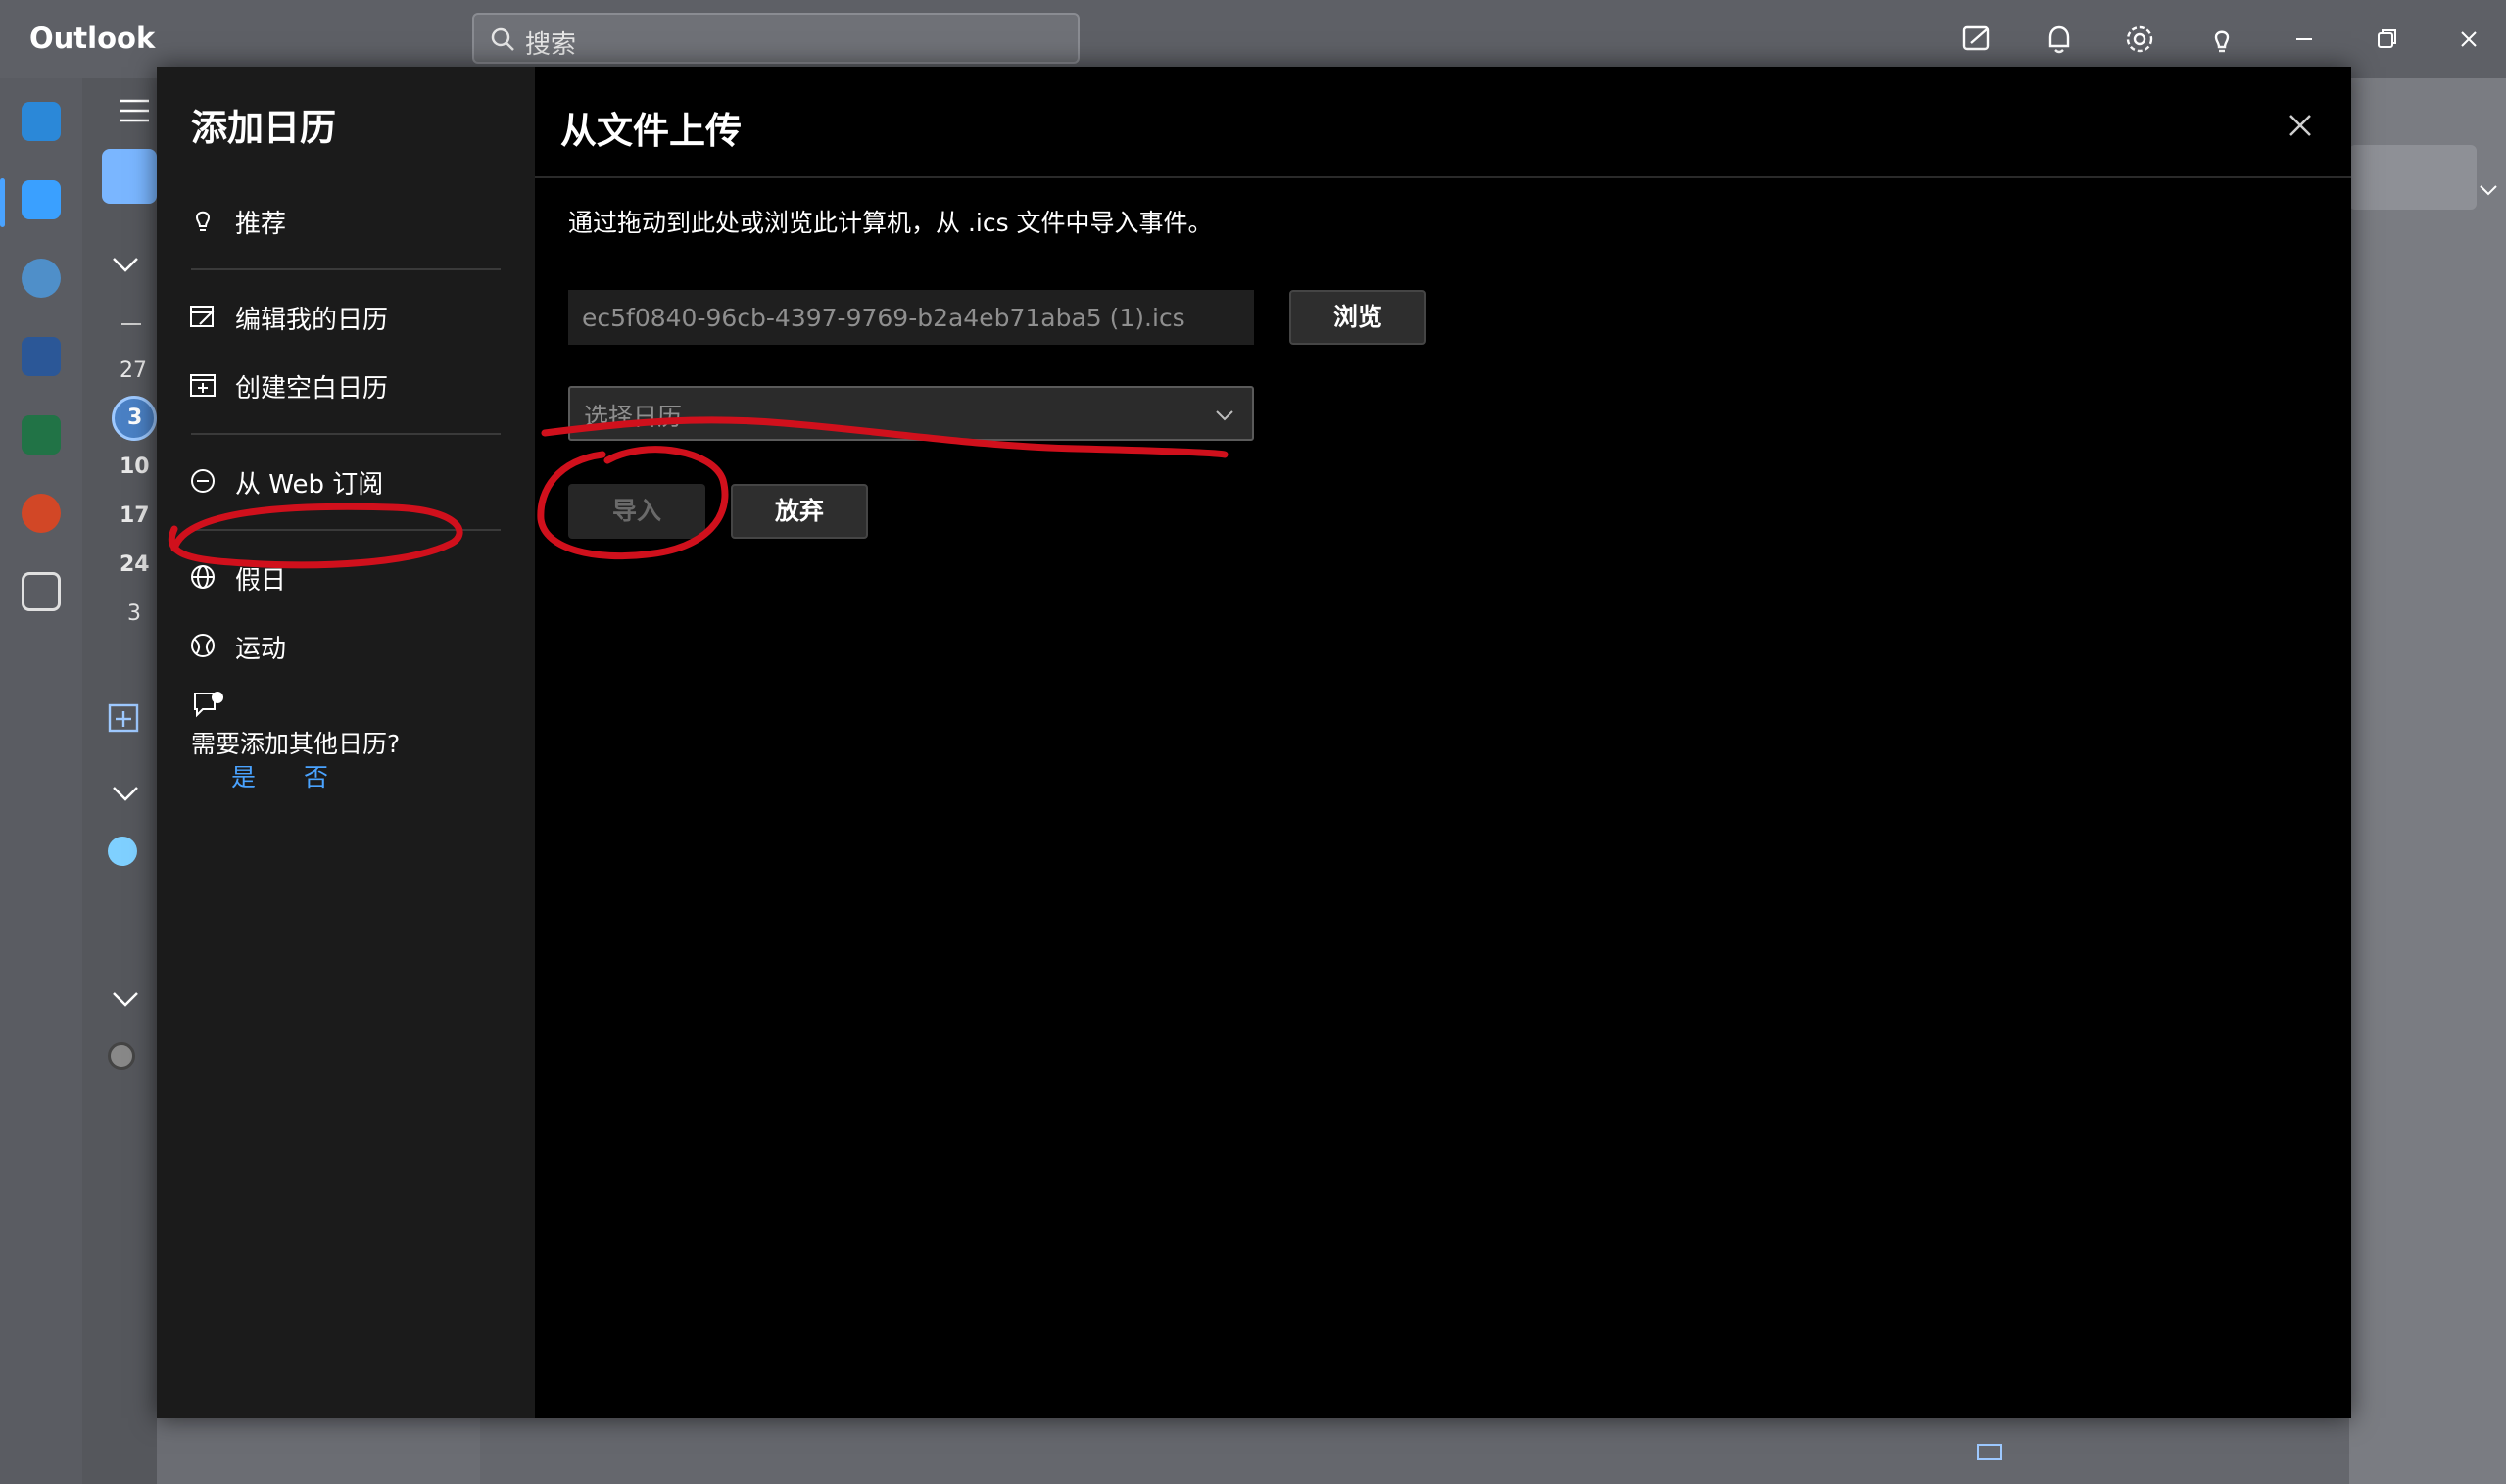 The image size is (2506, 1484). What do you see at coordinates (2, 202) in the screenshot?
I see `active-indicator` at bounding box center [2, 202].